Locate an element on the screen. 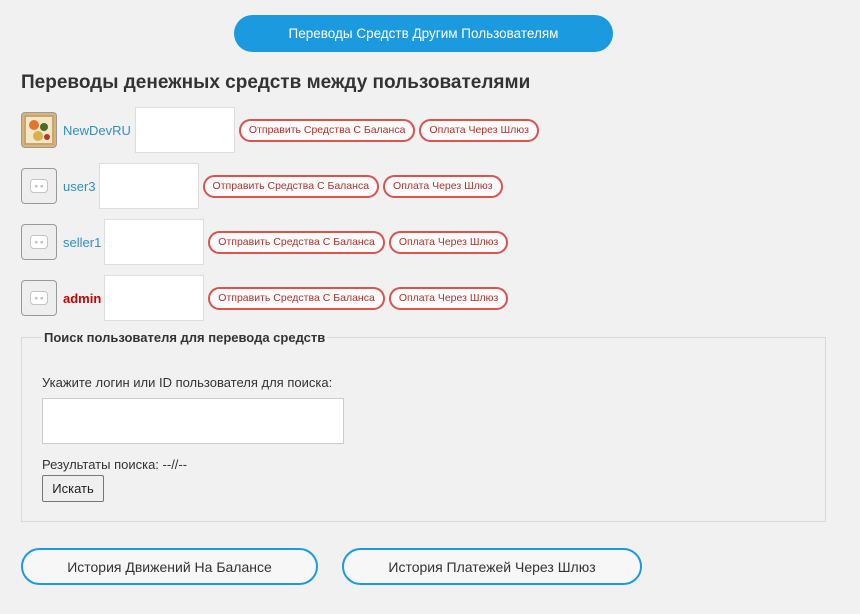 This screenshot has height=614, width=860. user-name-link: seller1 is located at coordinates (82, 242).